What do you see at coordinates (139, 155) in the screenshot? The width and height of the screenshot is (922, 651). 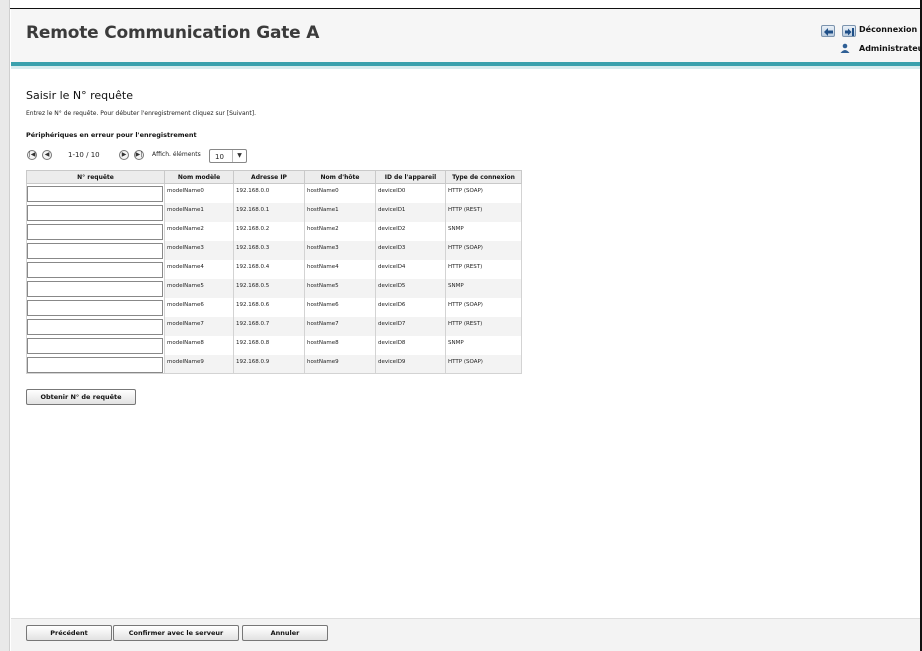 I see `last-page-icon: ▶|` at bounding box center [139, 155].